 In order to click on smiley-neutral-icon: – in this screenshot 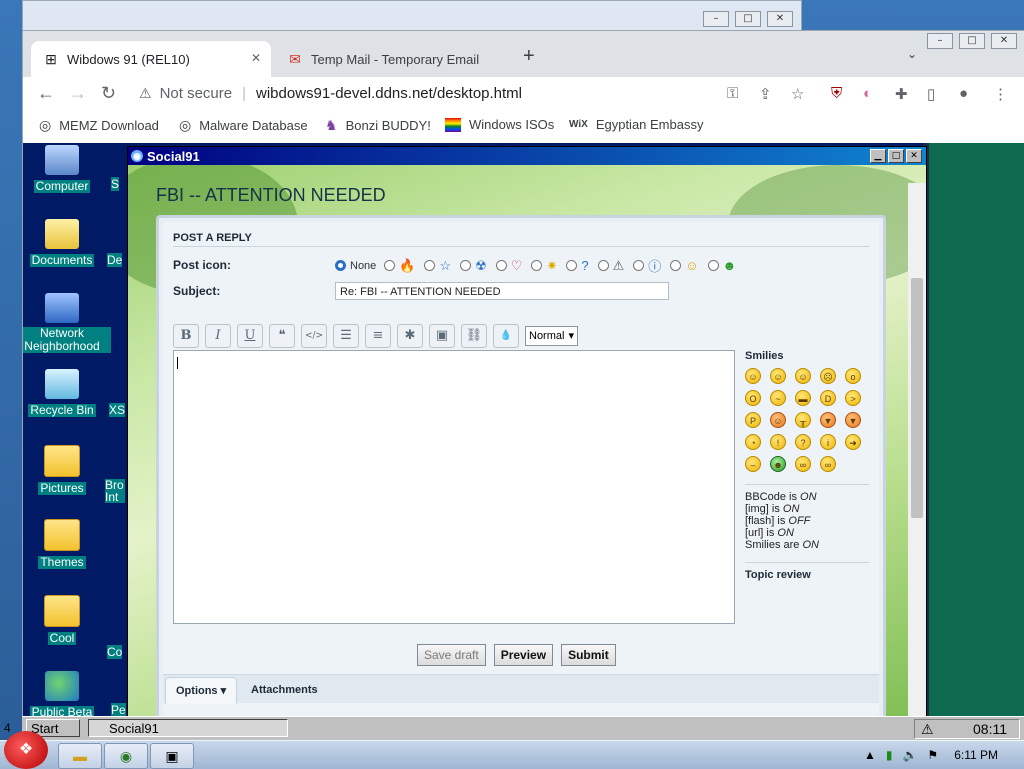, I will do `click(753, 464)`.